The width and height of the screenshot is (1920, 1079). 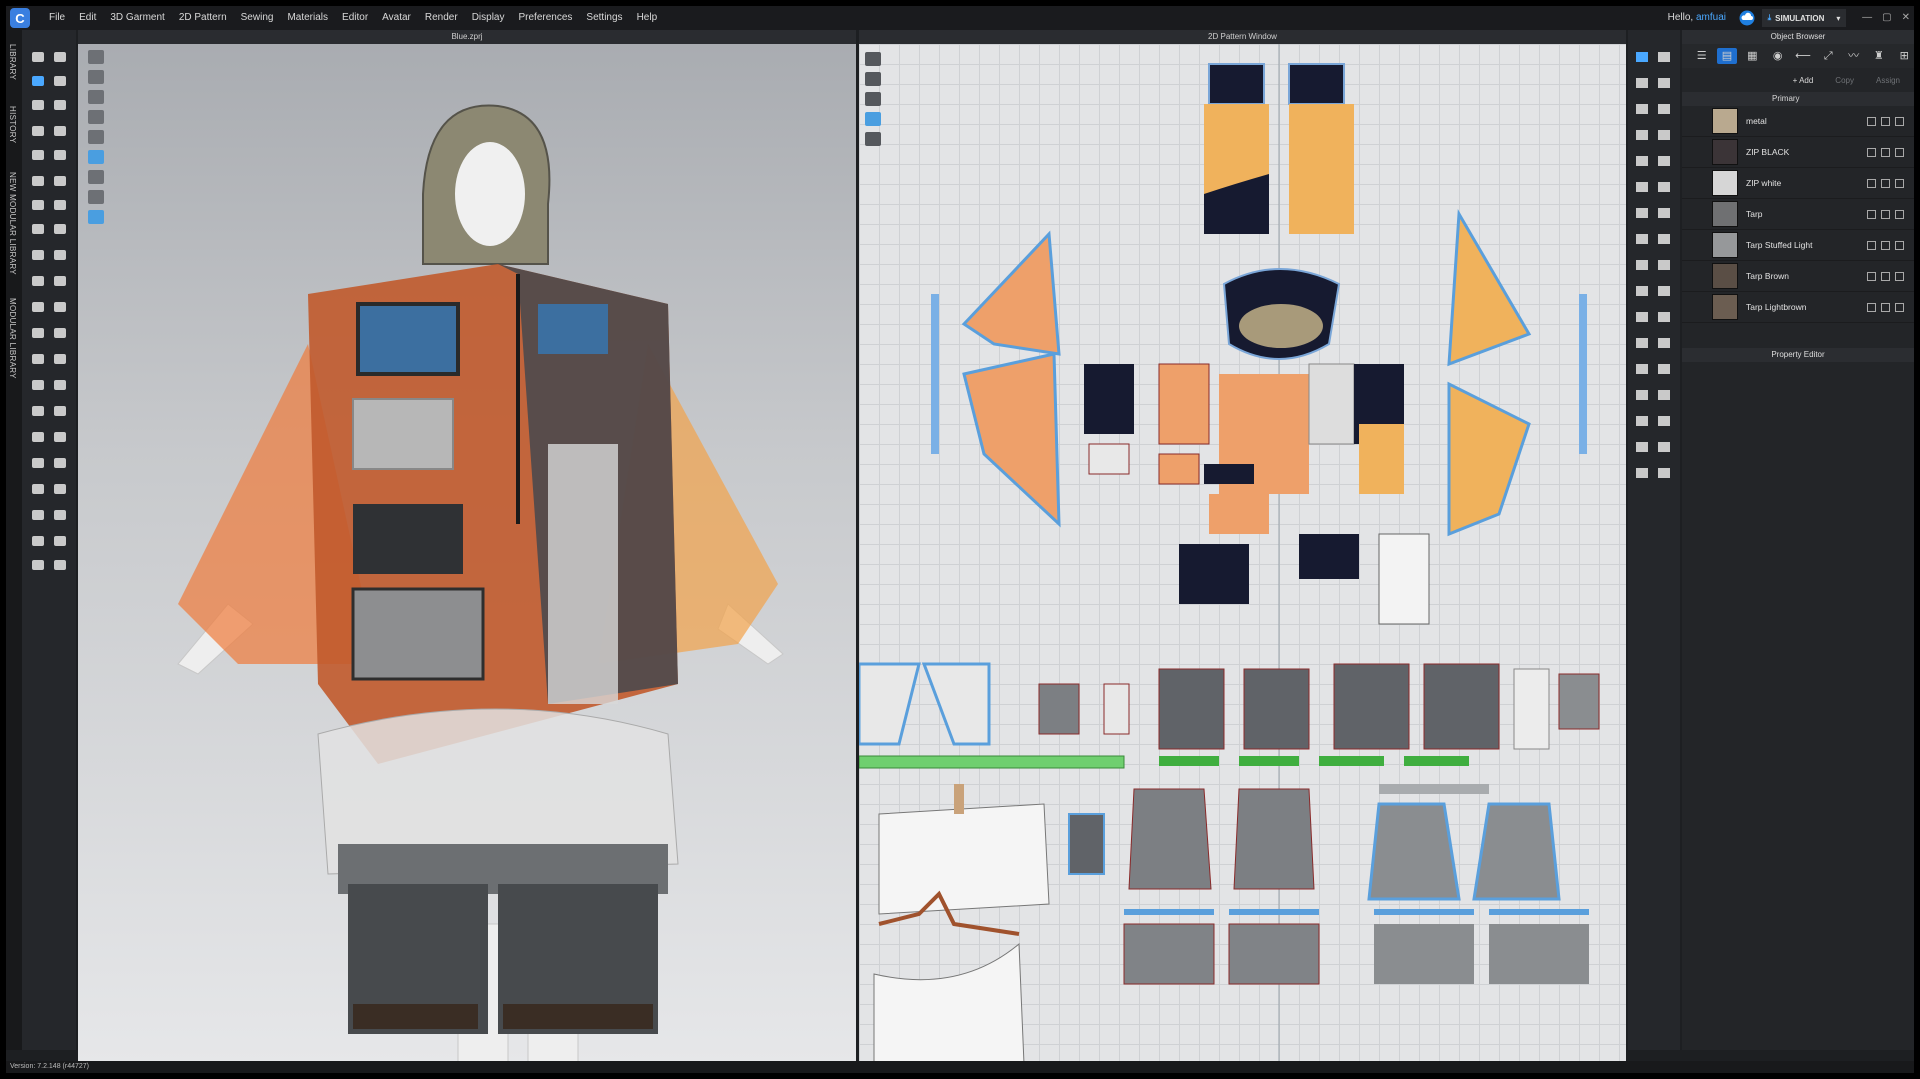 What do you see at coordinates (57, 18) in the screenshot?
I see `menu-file: File` at bounding box center [57, 18].